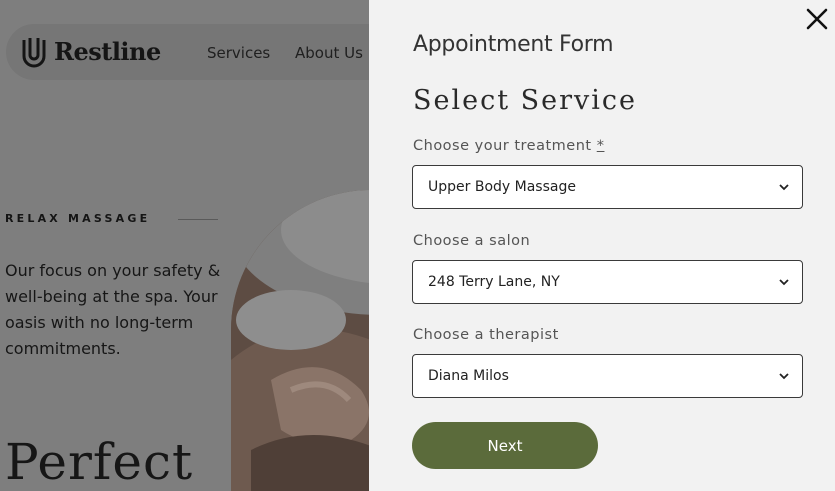 Image resolution: width=835 pixels, height=491 pixels. I want to click on brand-name: Restline, so click(107, 51).